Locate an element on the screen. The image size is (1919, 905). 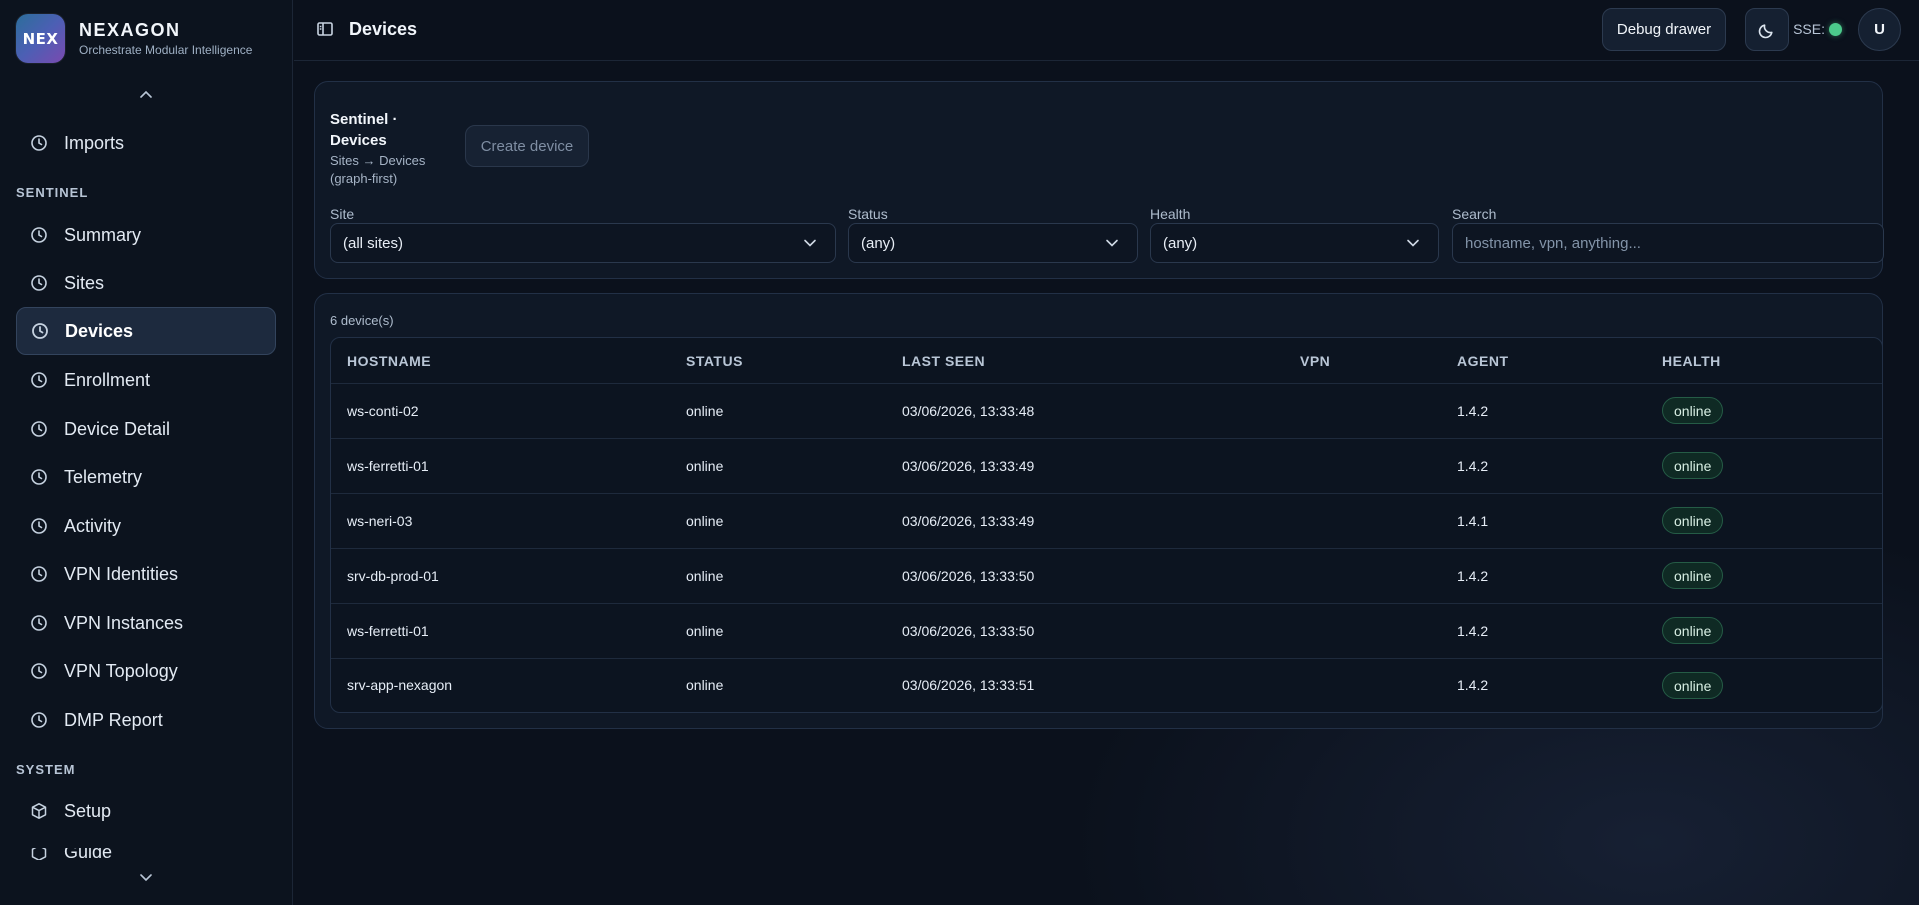
sidebar-item-activity: Activity is located at coordinates (146, 526).